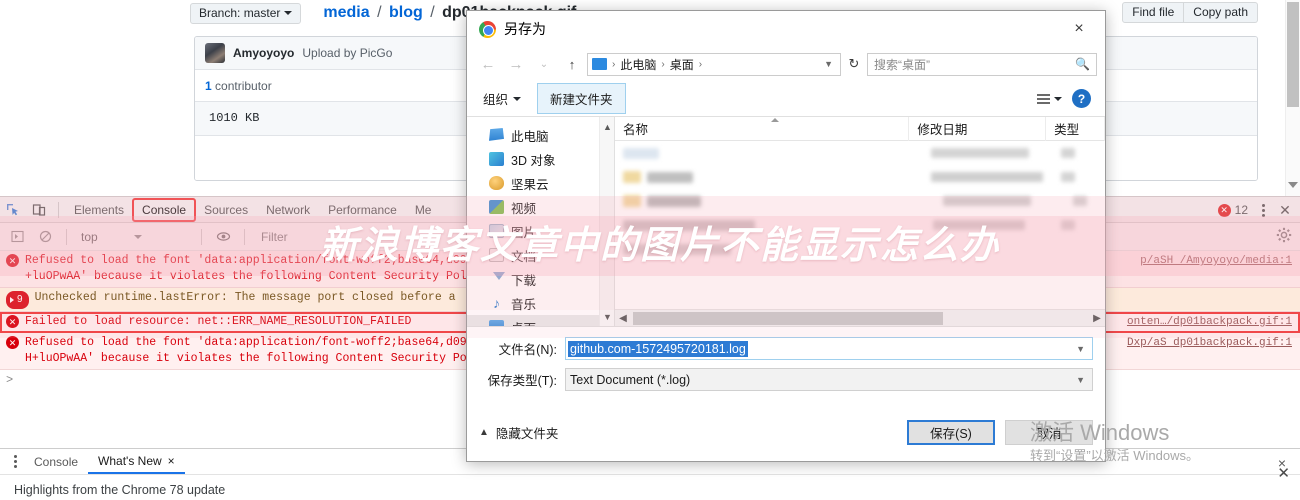 The image size is (1300, 500). What do you see at coordinates (1049, 432) in the screenshot?
I see `cancel-button: 取消` at bounding box center [1049, 432].